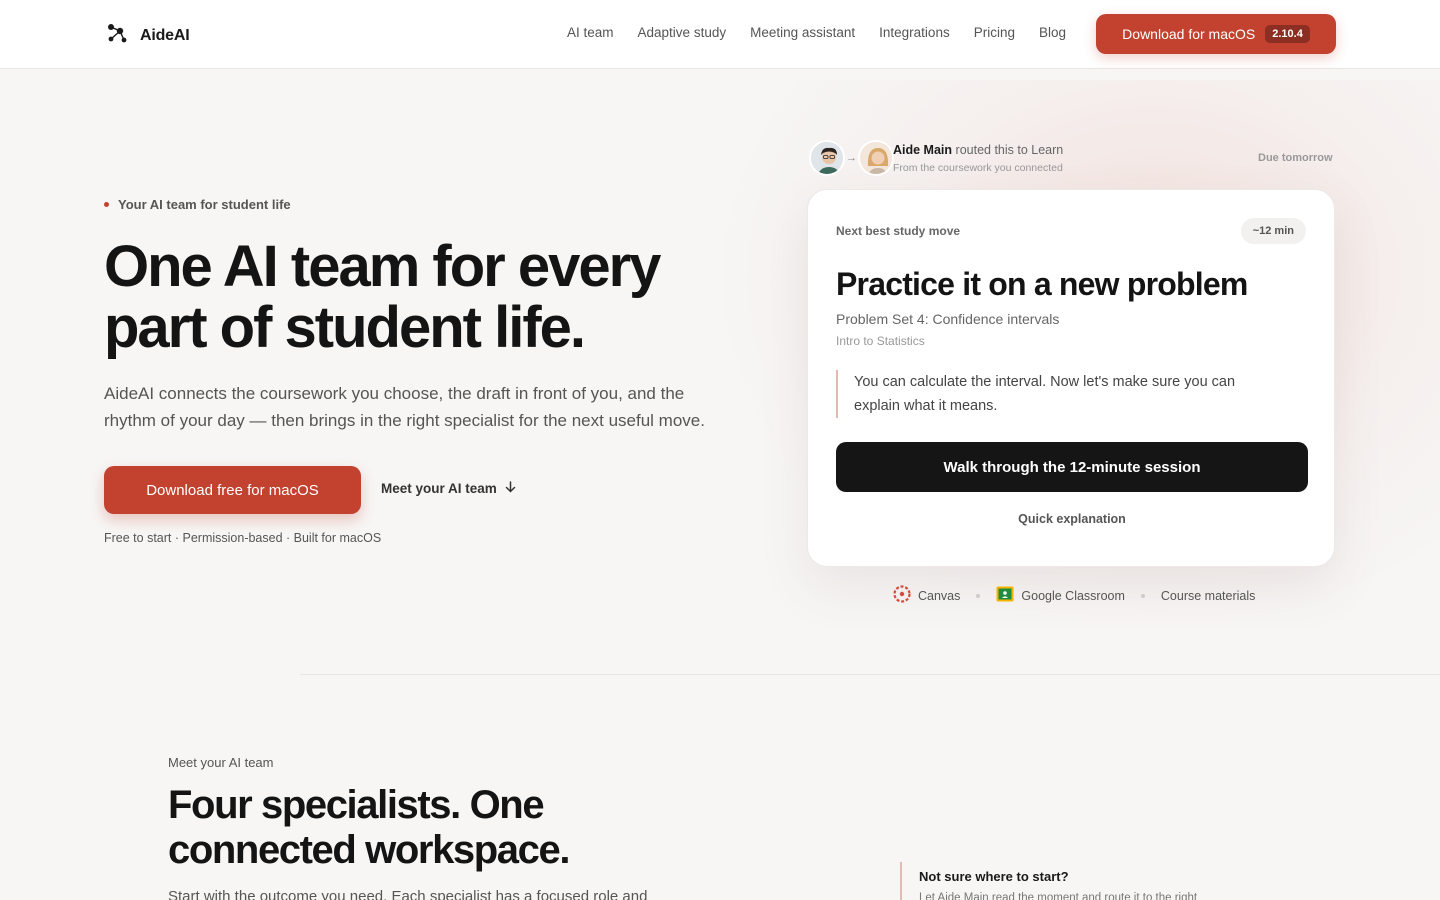 This screenshot has width=1440, height=900. I want to click on nav-download-button: Download for macOS 2.10.4, so click(1216, 34).